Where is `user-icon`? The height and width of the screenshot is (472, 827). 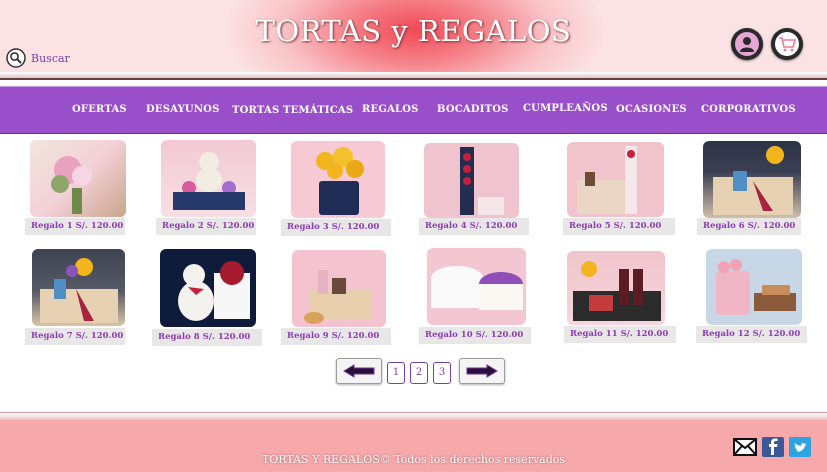
user-icon is located at coordinates (747, 44).